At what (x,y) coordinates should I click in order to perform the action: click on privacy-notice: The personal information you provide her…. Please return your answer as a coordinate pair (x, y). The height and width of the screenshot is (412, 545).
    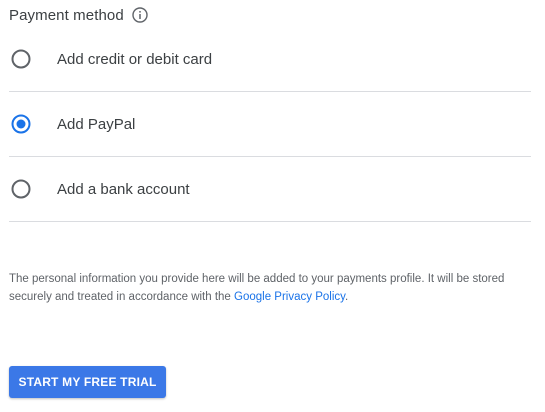
    Looking at the image, I should click on (271, 288).